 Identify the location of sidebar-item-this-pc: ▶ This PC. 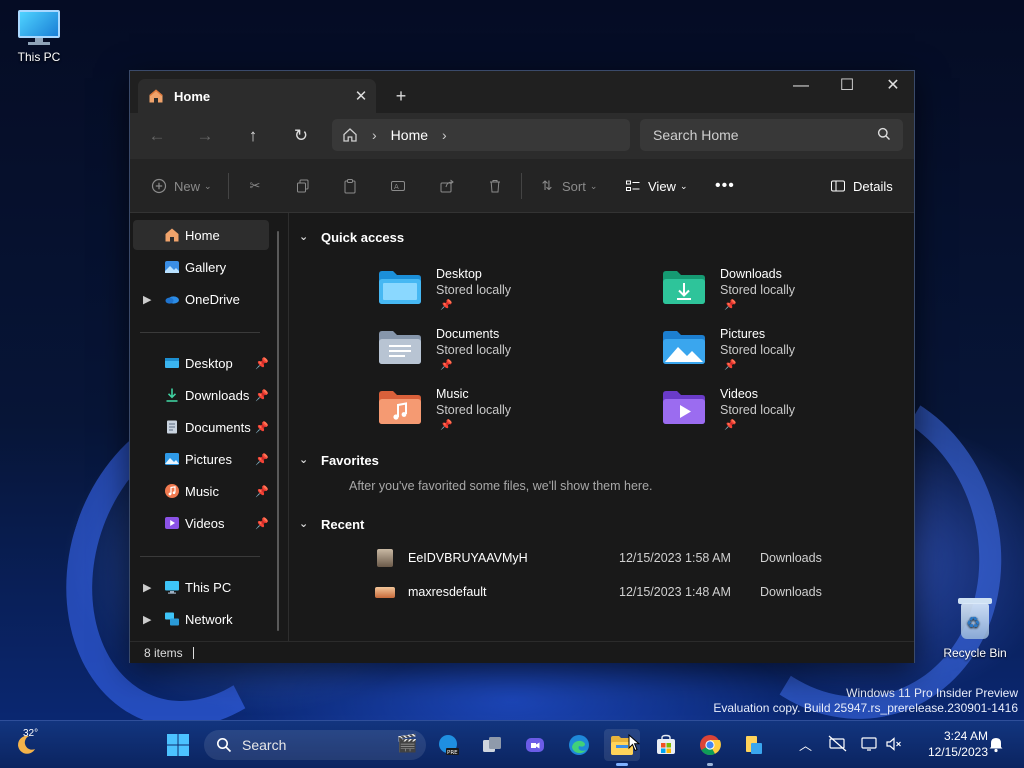
(201, 587).